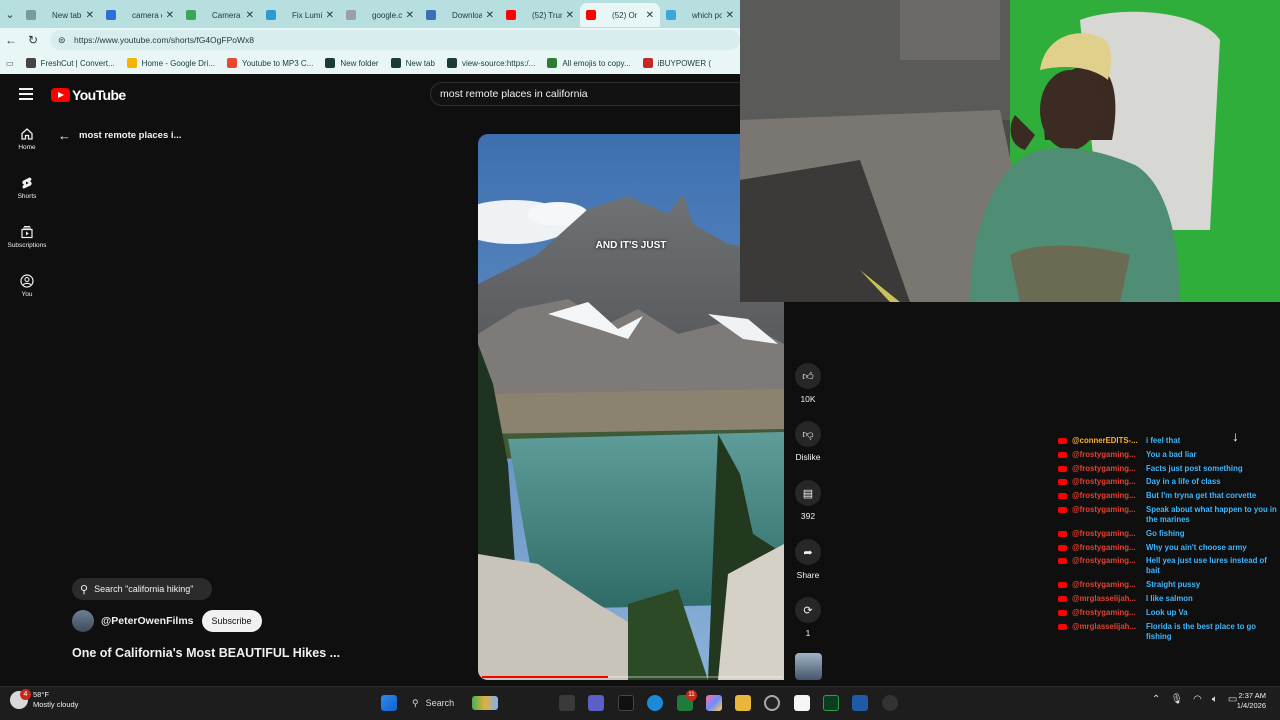 The height and width of the screenshot is (720, 1280). What do you see at coordinates (420, 63) in the screenshot?
I see `bookmark-label: New tab` at bounding box center [420, 63].